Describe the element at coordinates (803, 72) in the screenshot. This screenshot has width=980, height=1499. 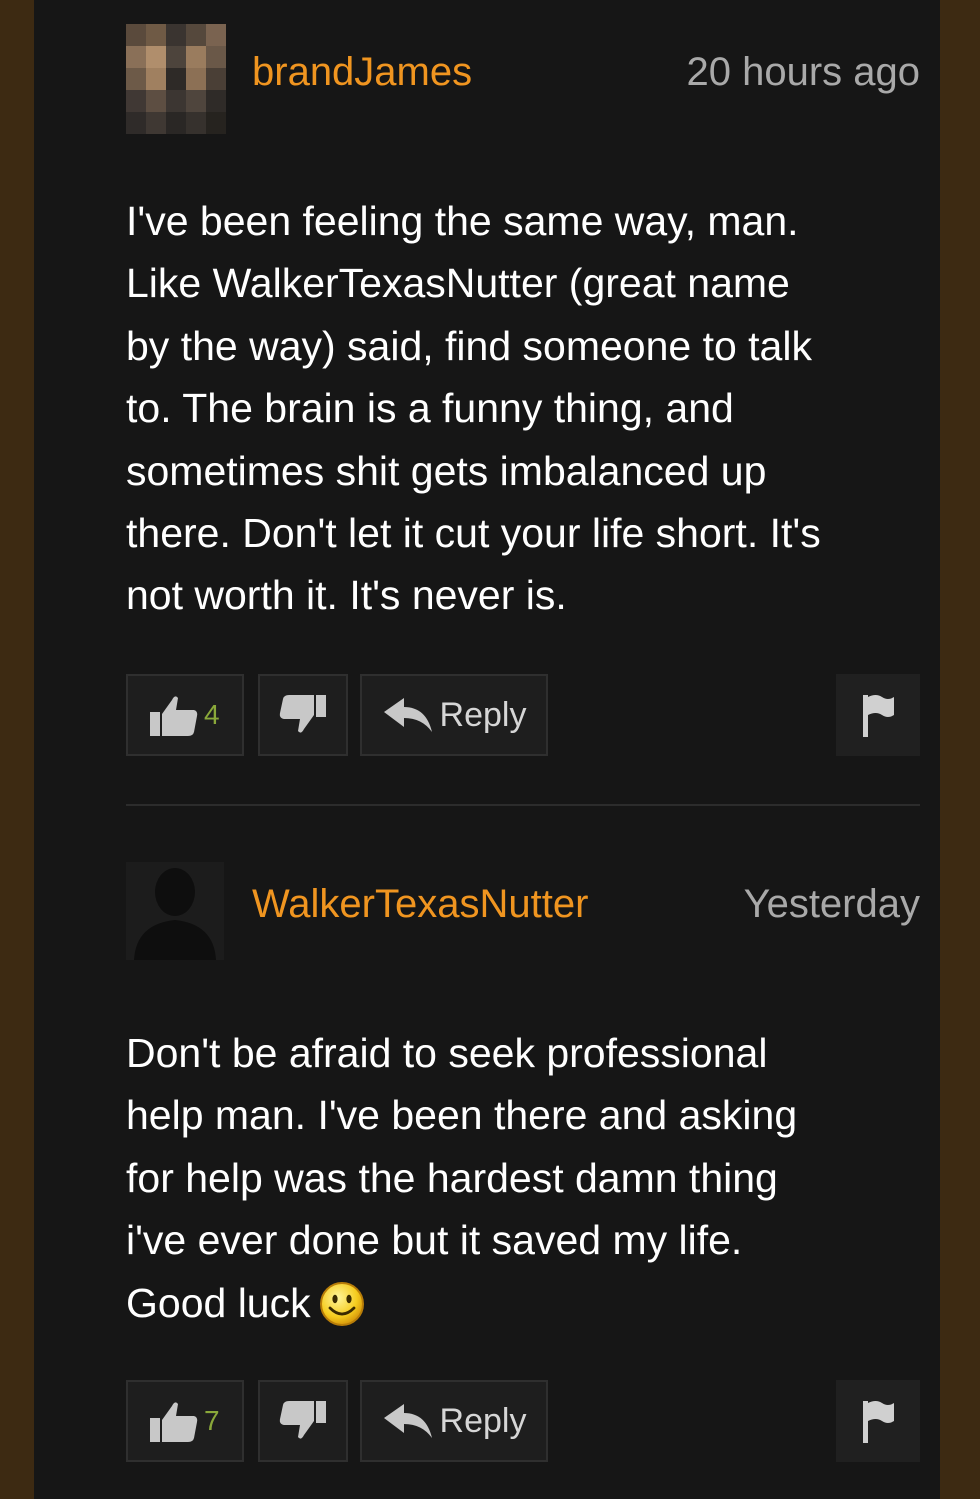
I see `timestamp: 20 hours ago` at that location.